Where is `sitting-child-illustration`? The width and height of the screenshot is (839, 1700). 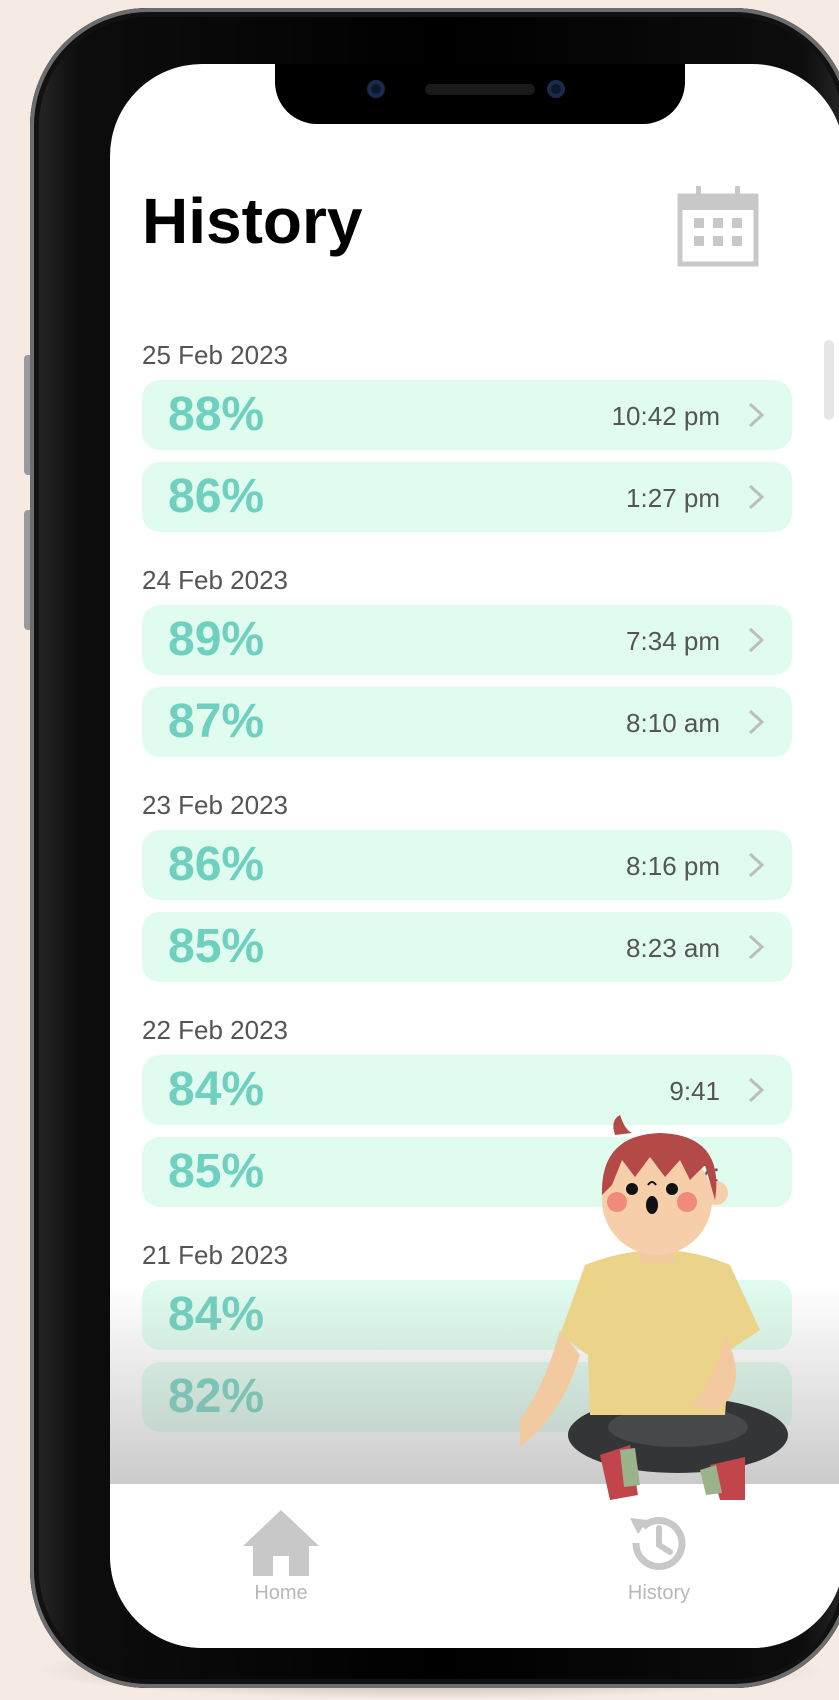 sitting-child-illustration is located at coordinates (654, 1307).